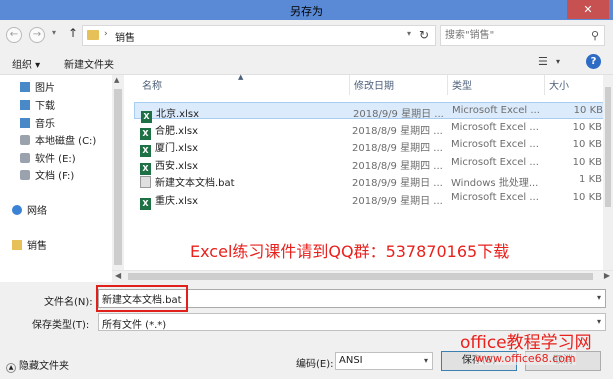 This screenshot has height=379, width=613. What do you see at coordinates (409, 33) in the screenshot?
I see `address-dropdown-icon: ▾` at bounding box center [409, 33].